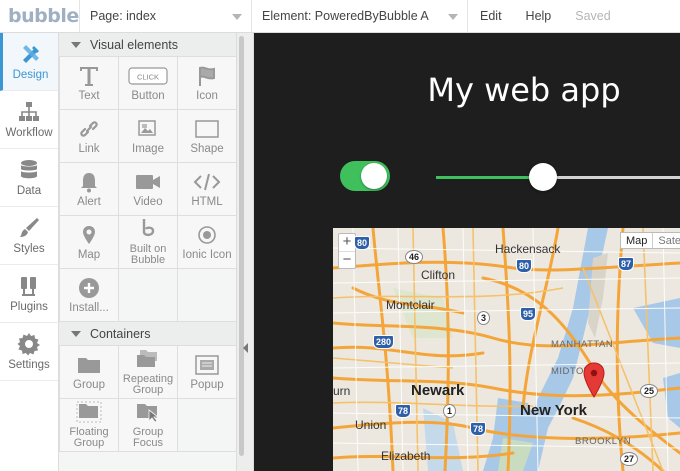  I want to click on map-label-clifton: Clifton, so click(438, 275).